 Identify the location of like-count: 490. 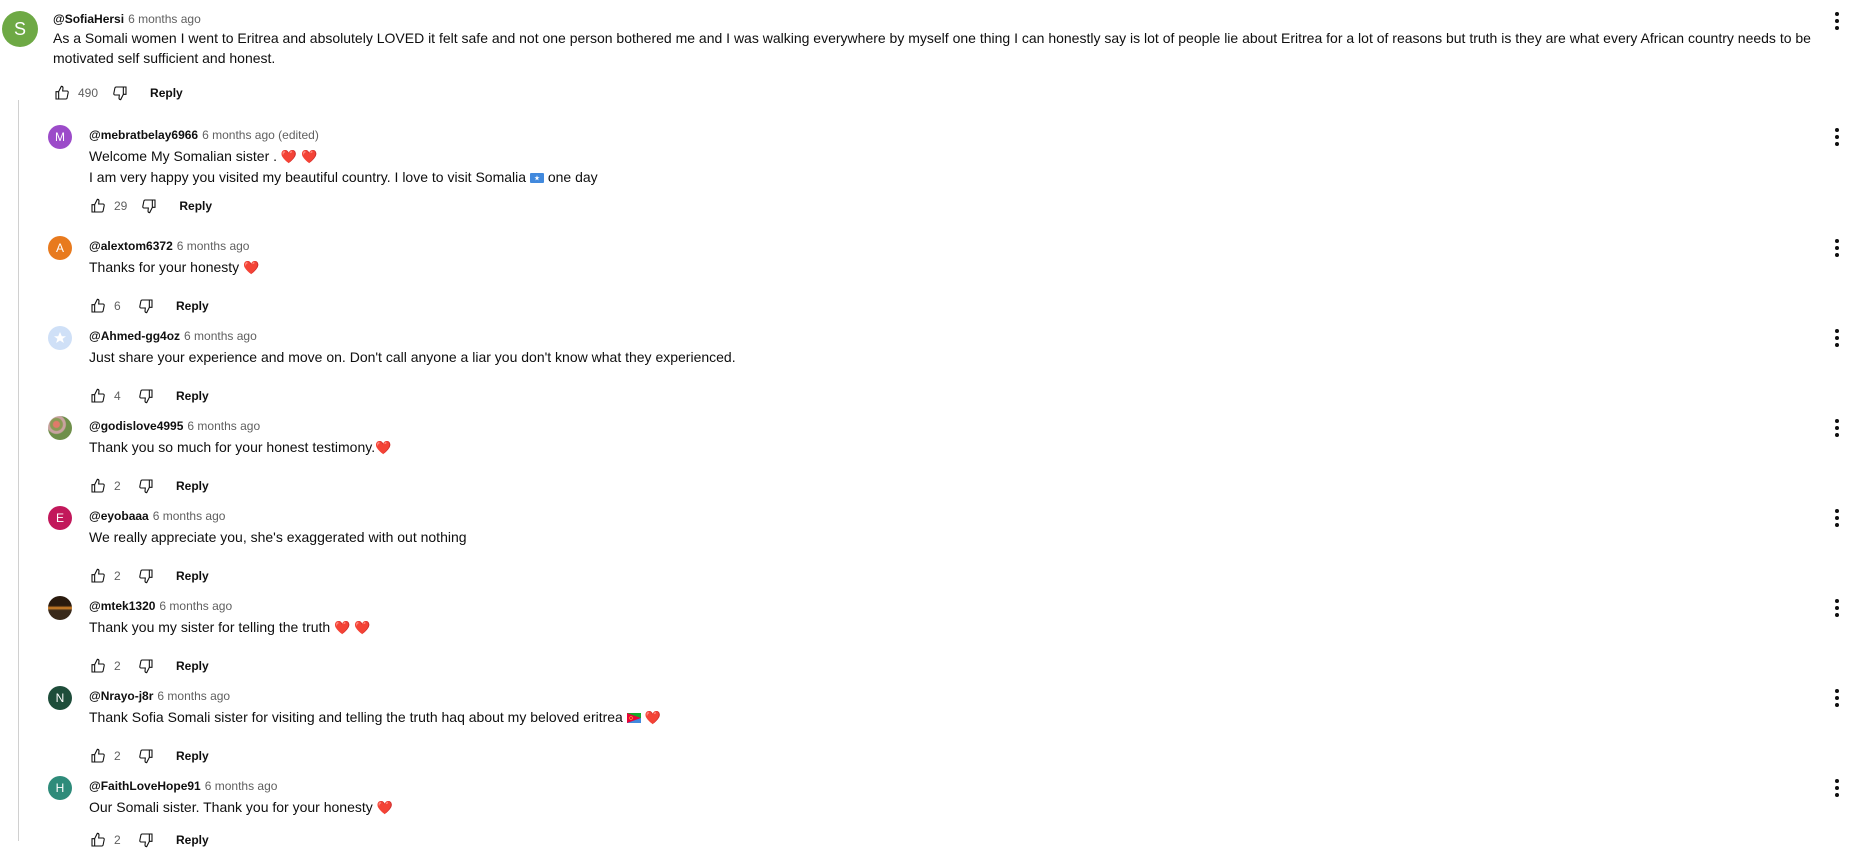
(88, 93).